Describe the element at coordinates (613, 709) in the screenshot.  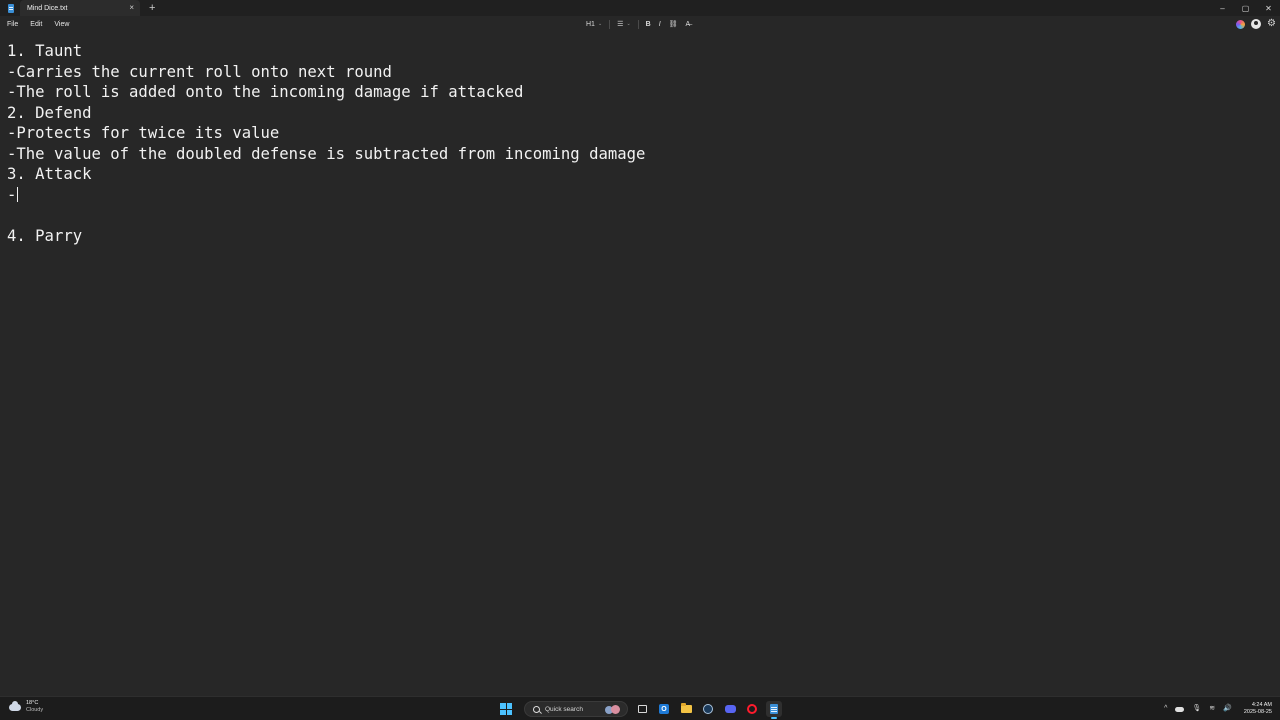
I see `search-highlight-icon` at that location.